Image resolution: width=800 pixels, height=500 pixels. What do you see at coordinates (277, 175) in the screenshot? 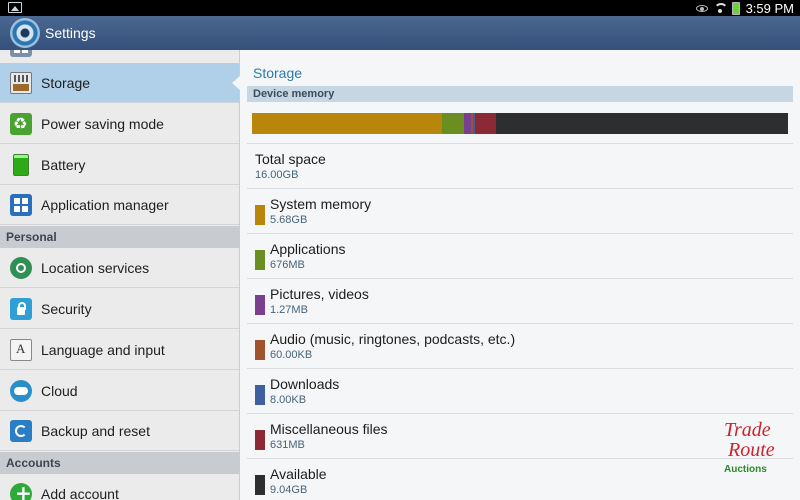
I see `row-value: 16.00GB` at bounding box center [277, 175].